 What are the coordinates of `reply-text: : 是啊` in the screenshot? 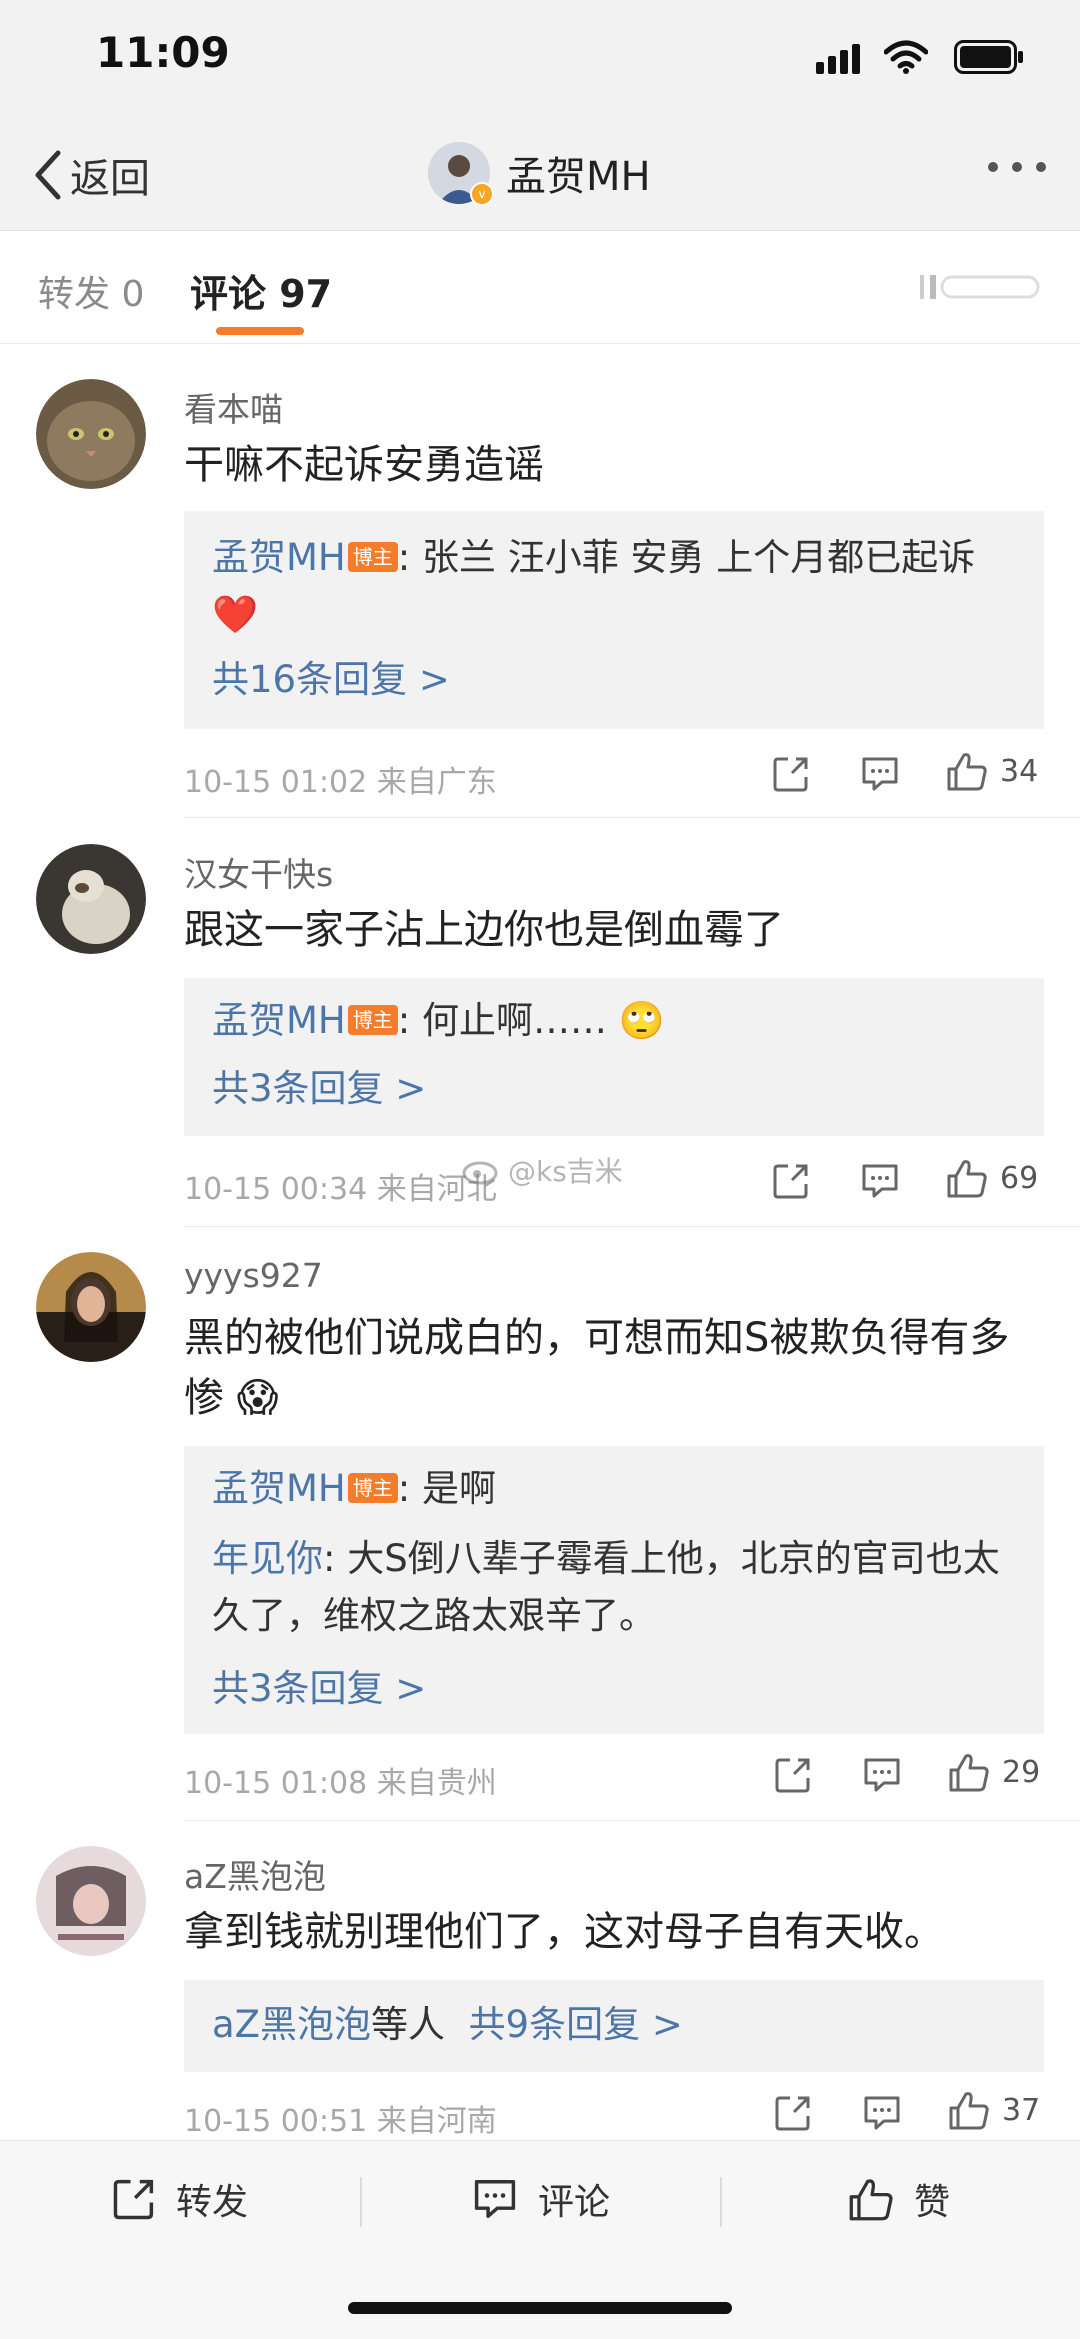 It's located at (446, 1488).